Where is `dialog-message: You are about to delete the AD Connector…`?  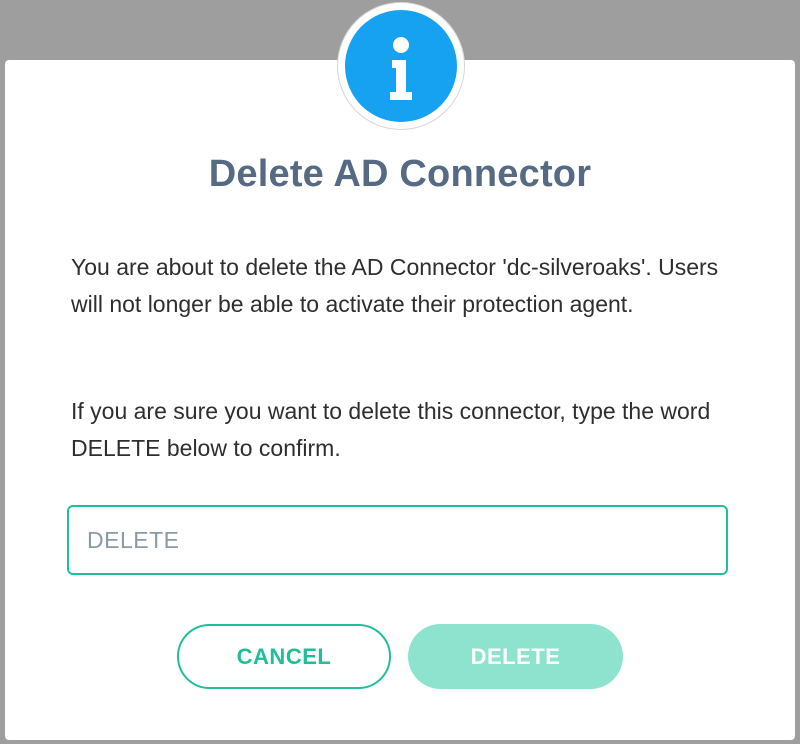 dialog-message: You are about to delete the AD Connector… is located at coordinates (395, 285).